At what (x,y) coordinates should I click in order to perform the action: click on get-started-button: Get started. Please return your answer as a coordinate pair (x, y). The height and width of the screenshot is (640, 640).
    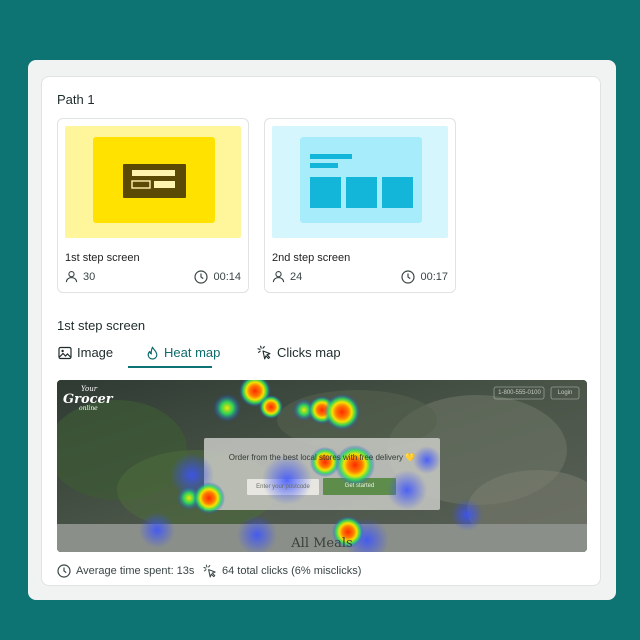
    Looking at the image, I should click on (359, 486).